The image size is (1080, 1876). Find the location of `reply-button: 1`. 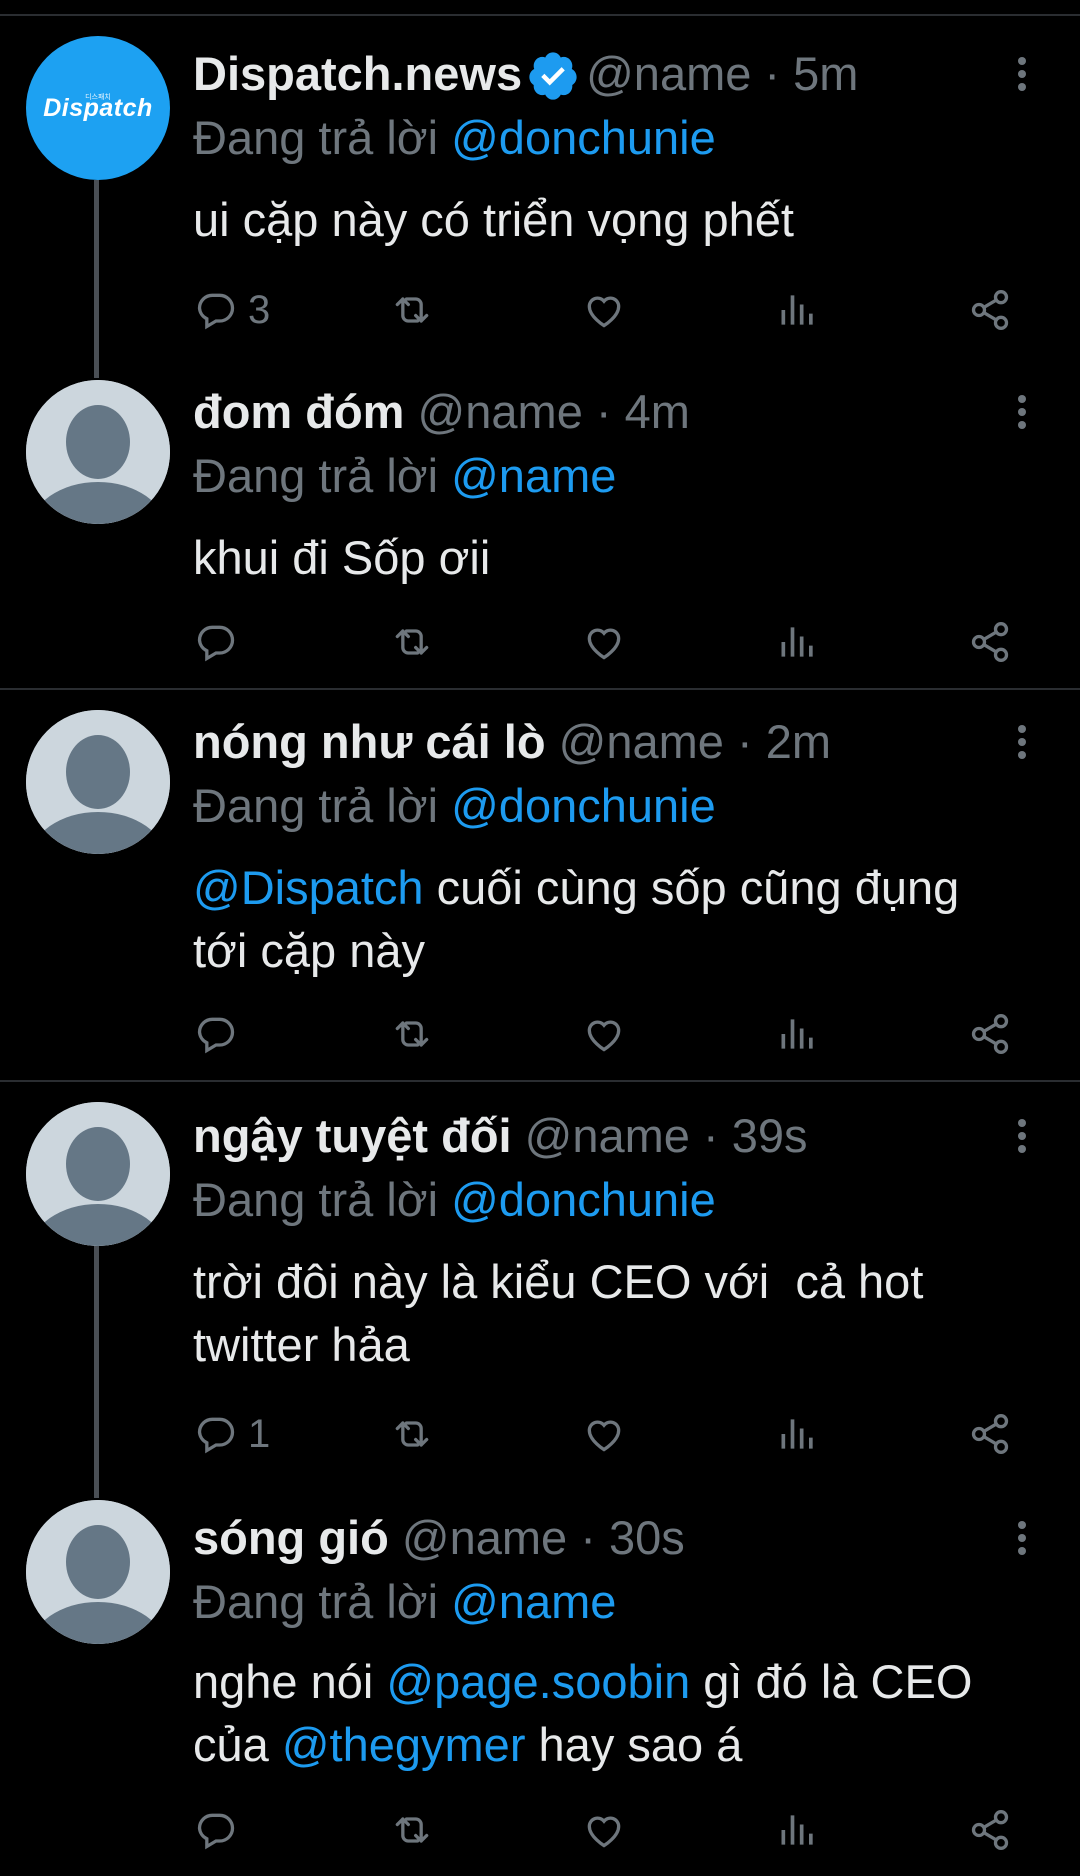

reply-button: 1 is located at coordinates (232, 1434).